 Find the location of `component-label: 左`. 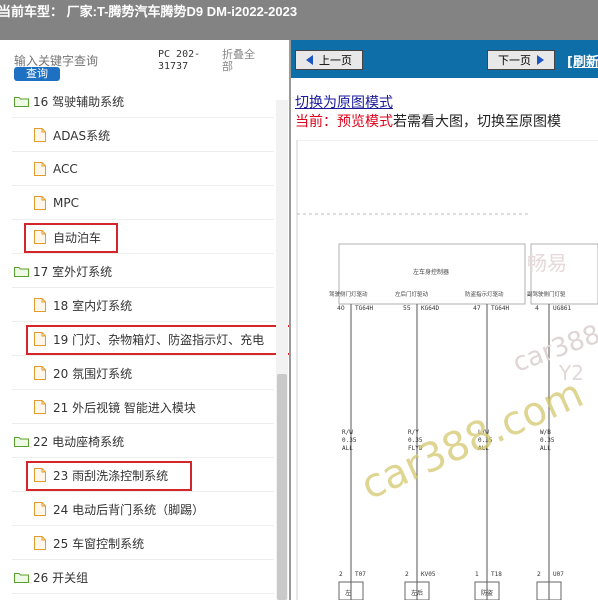

component-label: 左 is located at coordinates (348, 593).